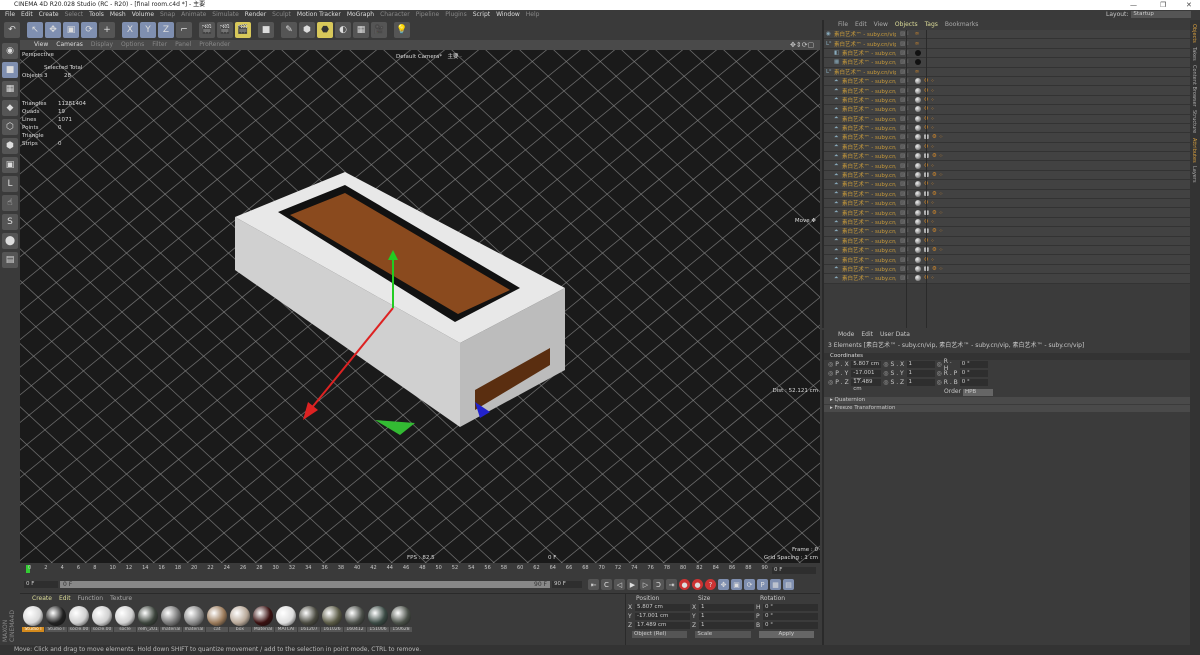 This screenshot has width=1200, height=655. I want to click on edit-render-settings-icon: 🎬, so click(243, 30).